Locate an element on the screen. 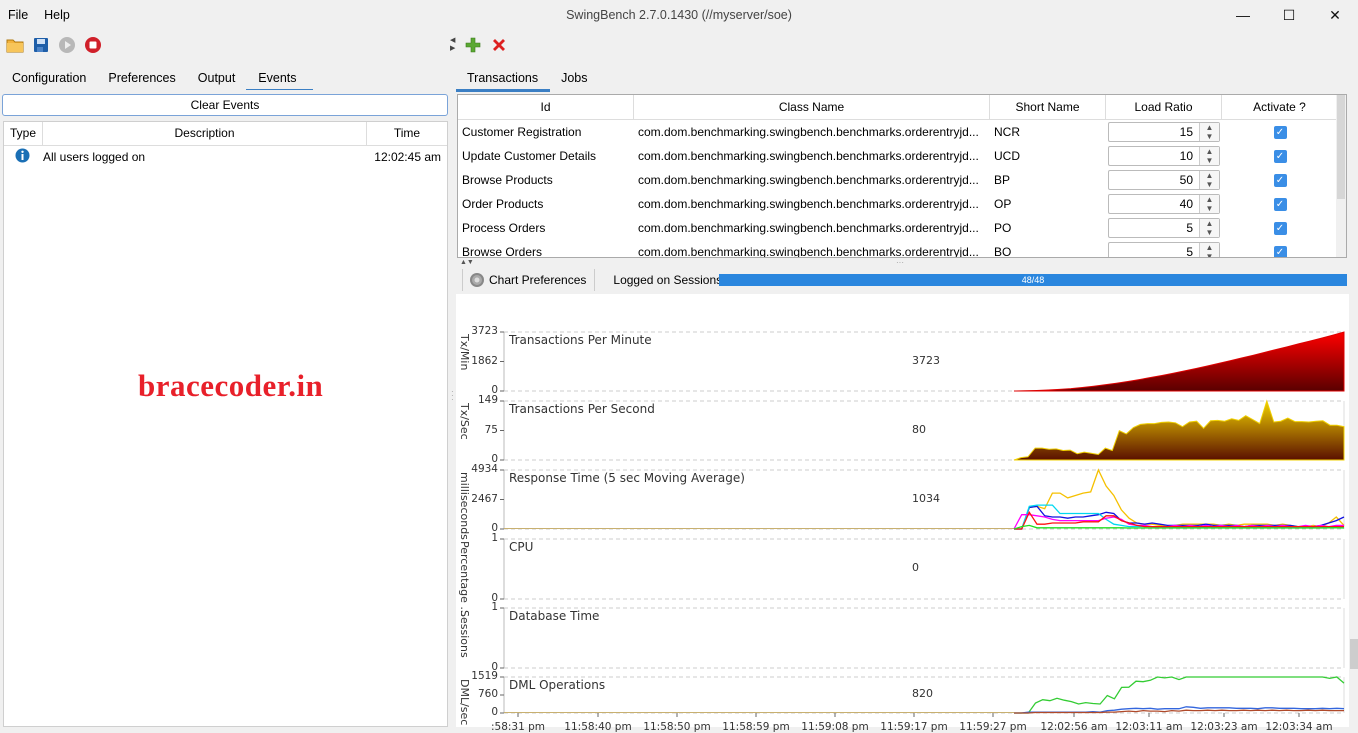 Image resolution: width=1358 pixels, height=733 pixels. x-tick-label: 12:02:56 am is located at coordinates (1074, 727).